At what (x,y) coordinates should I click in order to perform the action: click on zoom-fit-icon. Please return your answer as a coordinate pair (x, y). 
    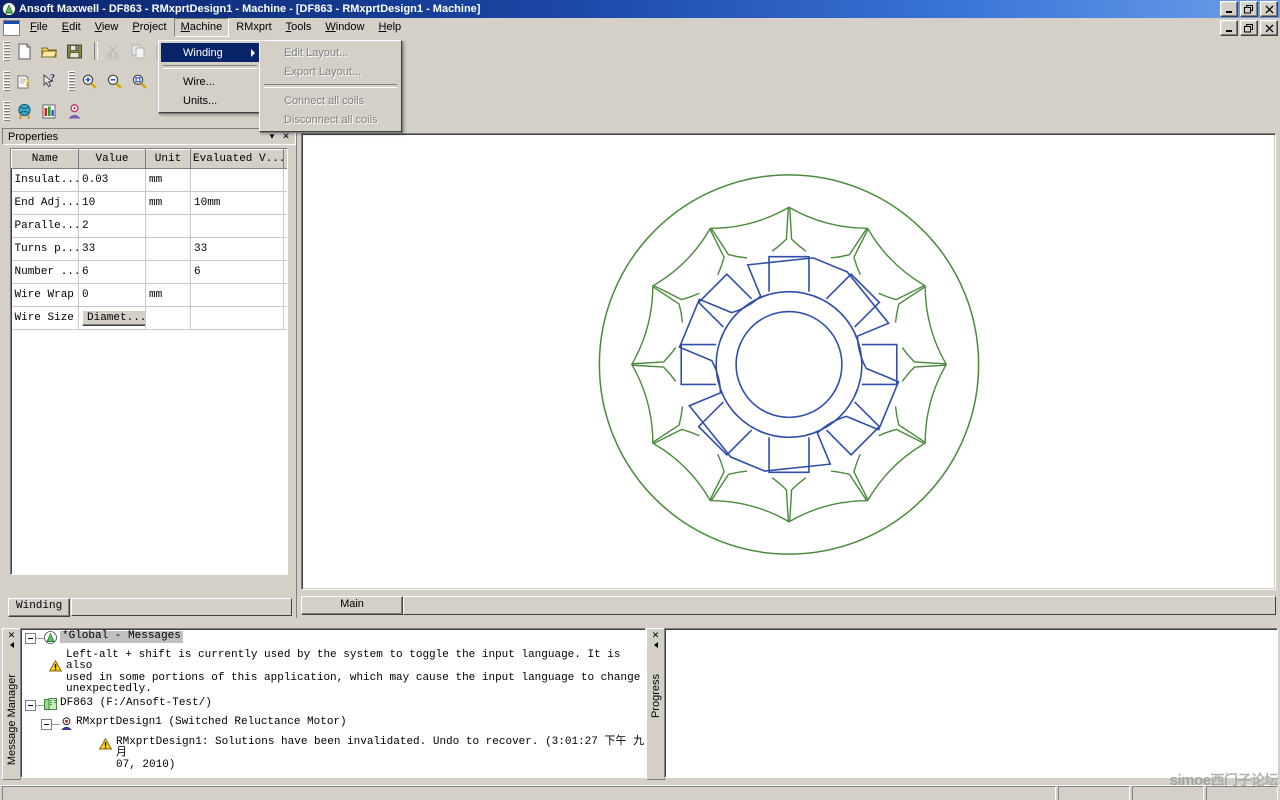
    Looking at the image, I should click on (139, 81).